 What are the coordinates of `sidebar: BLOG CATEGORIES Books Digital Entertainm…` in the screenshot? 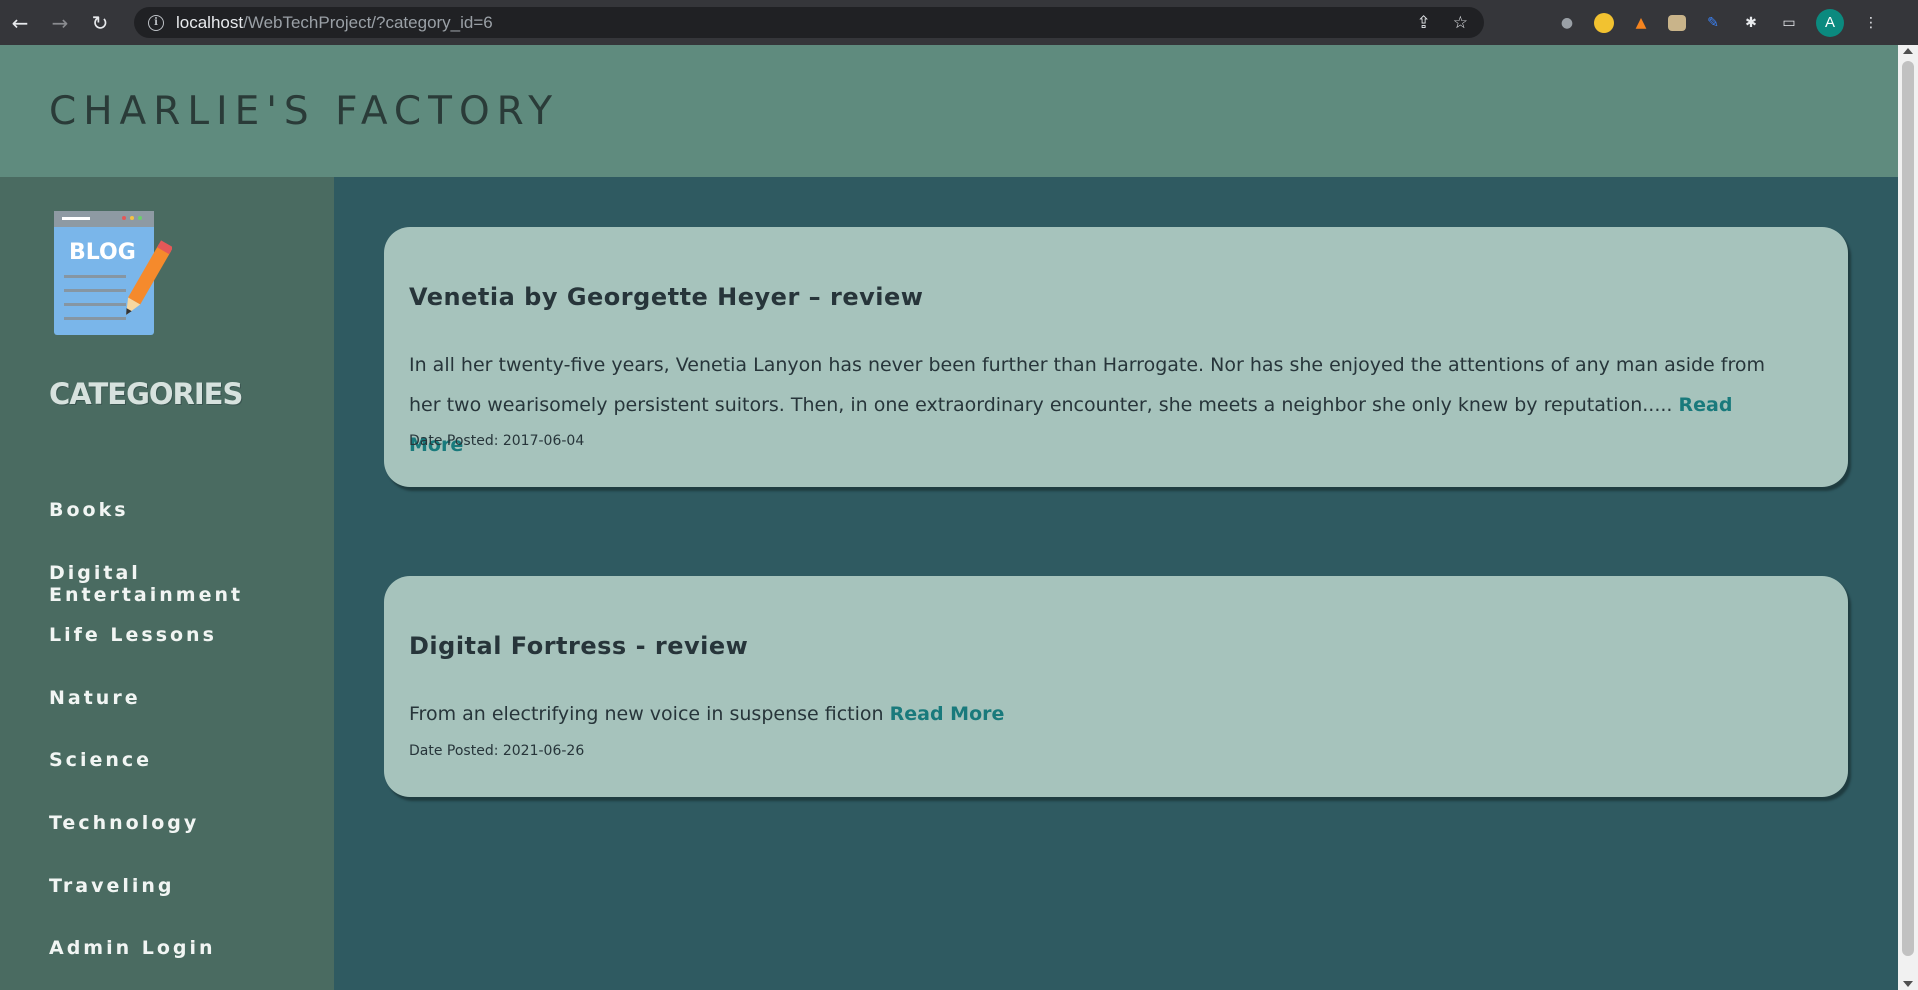 It's located at (167, 583).